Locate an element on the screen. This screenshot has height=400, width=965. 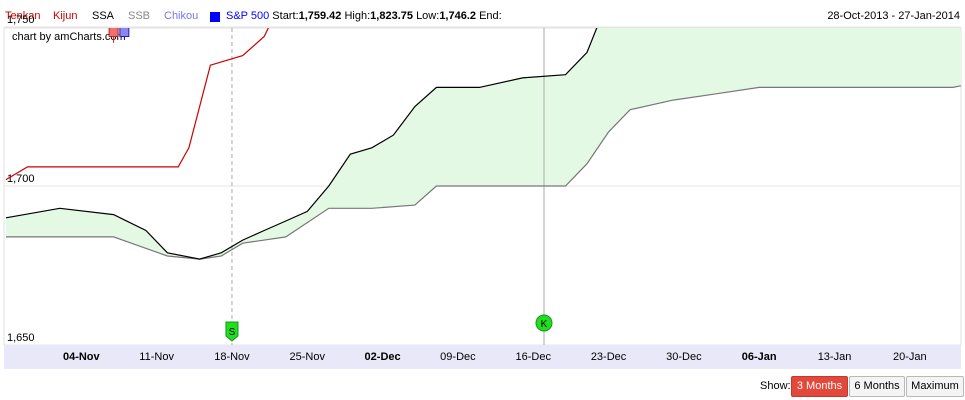
x-tick-label: 09-Dec is located at coordinates (458, 357).